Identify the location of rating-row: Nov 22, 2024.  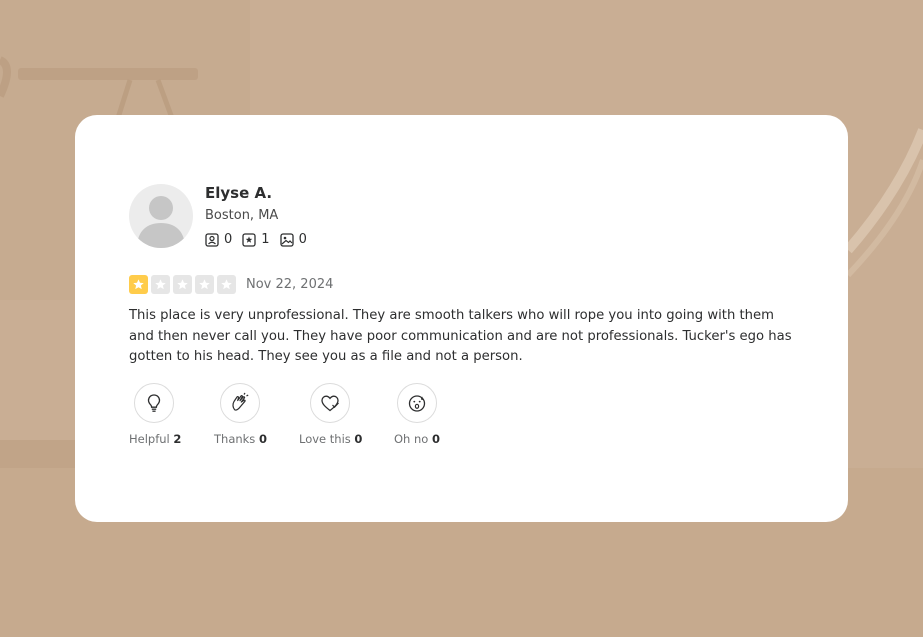
(231, 284).